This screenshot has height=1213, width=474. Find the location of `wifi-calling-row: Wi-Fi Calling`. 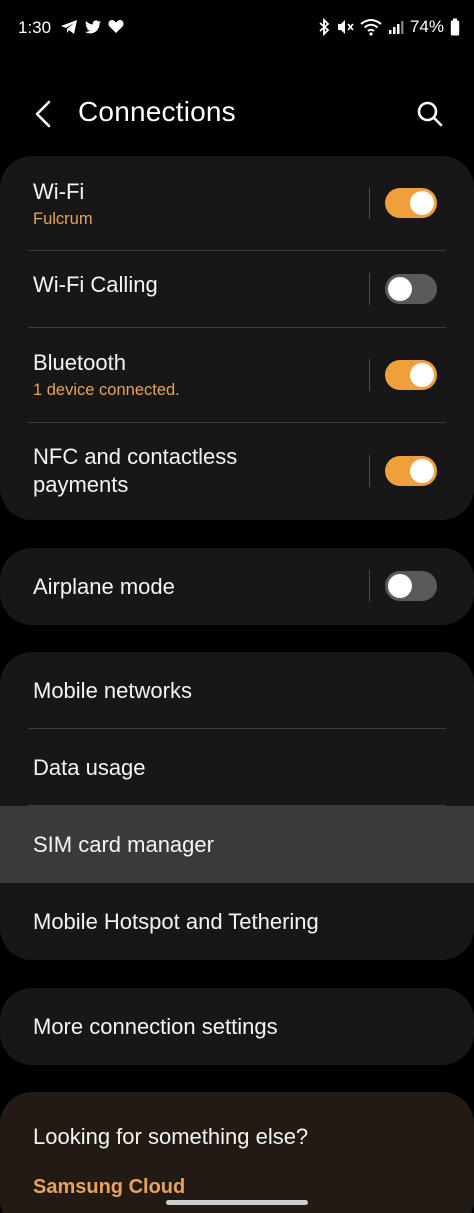

wifi-calling-row: Wi-Fi Calling is located at coordinates (237, 289).